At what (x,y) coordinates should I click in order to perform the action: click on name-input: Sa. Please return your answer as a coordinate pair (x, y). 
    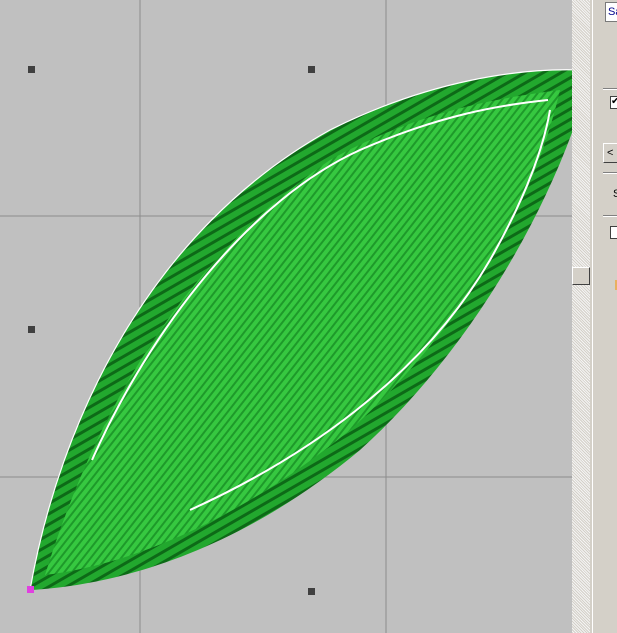
    Looking at the image, I should click on (611, 12).